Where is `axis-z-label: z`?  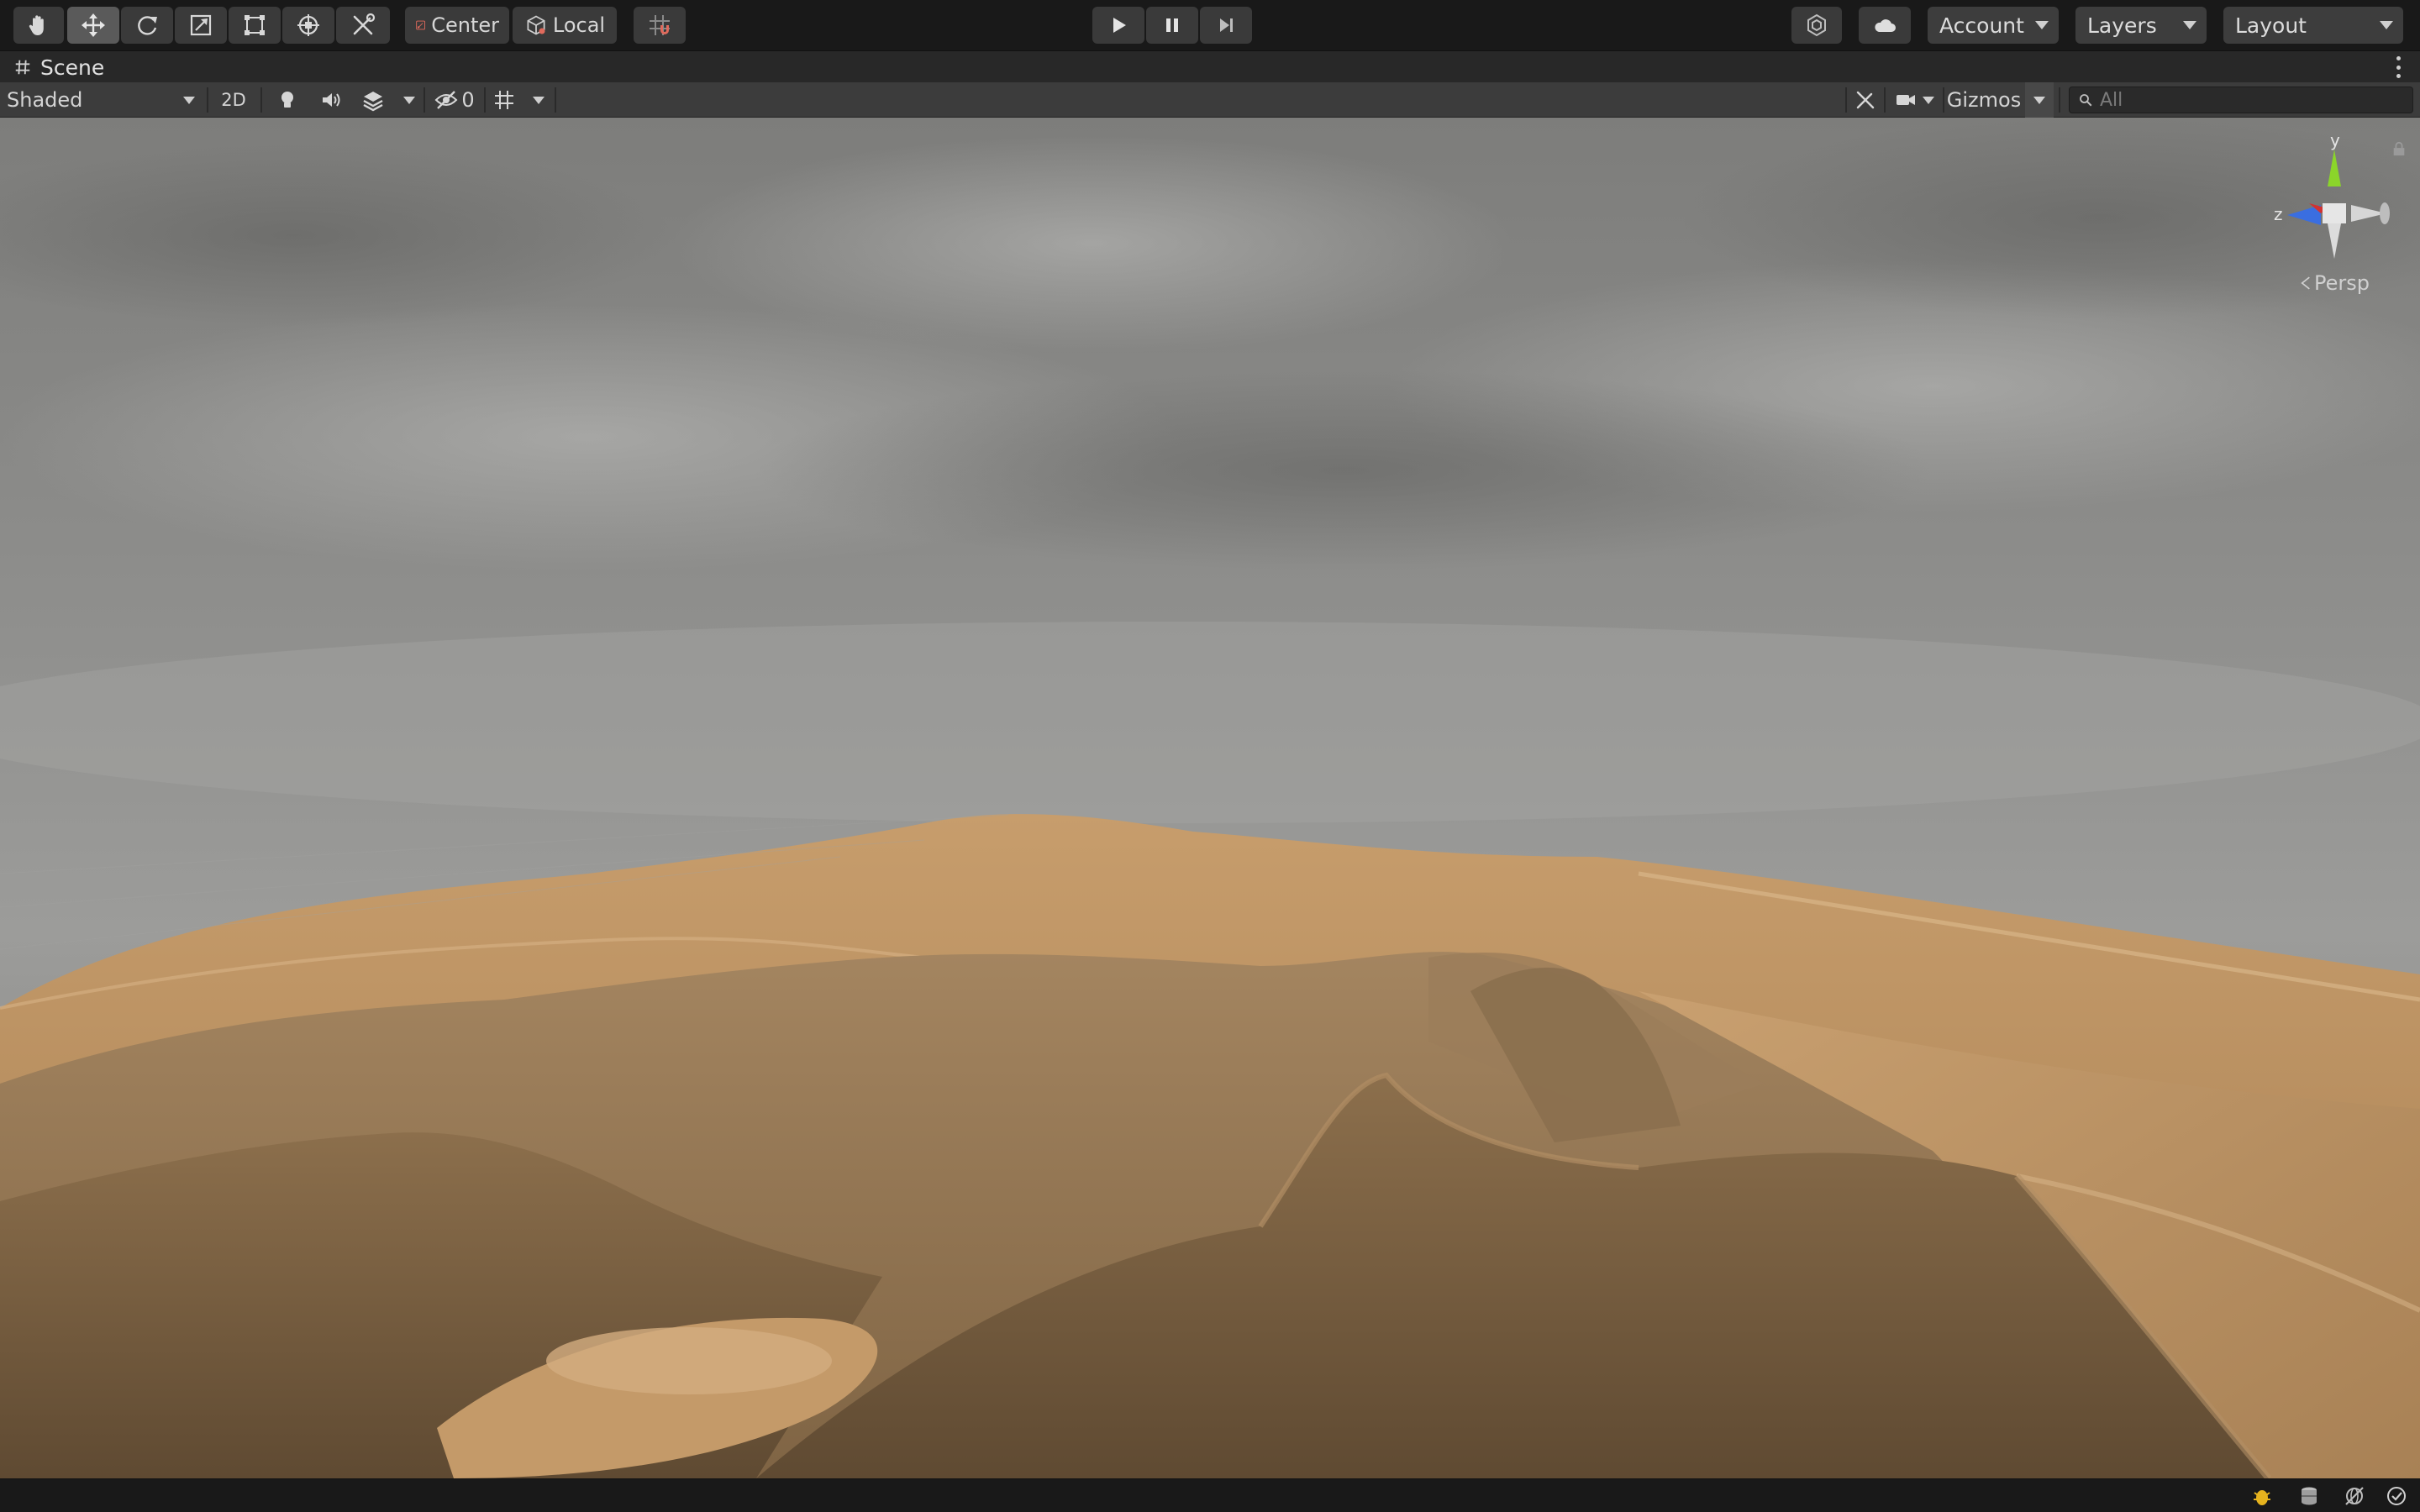 axis-z-label: z is located at coordinates (2278, 214).